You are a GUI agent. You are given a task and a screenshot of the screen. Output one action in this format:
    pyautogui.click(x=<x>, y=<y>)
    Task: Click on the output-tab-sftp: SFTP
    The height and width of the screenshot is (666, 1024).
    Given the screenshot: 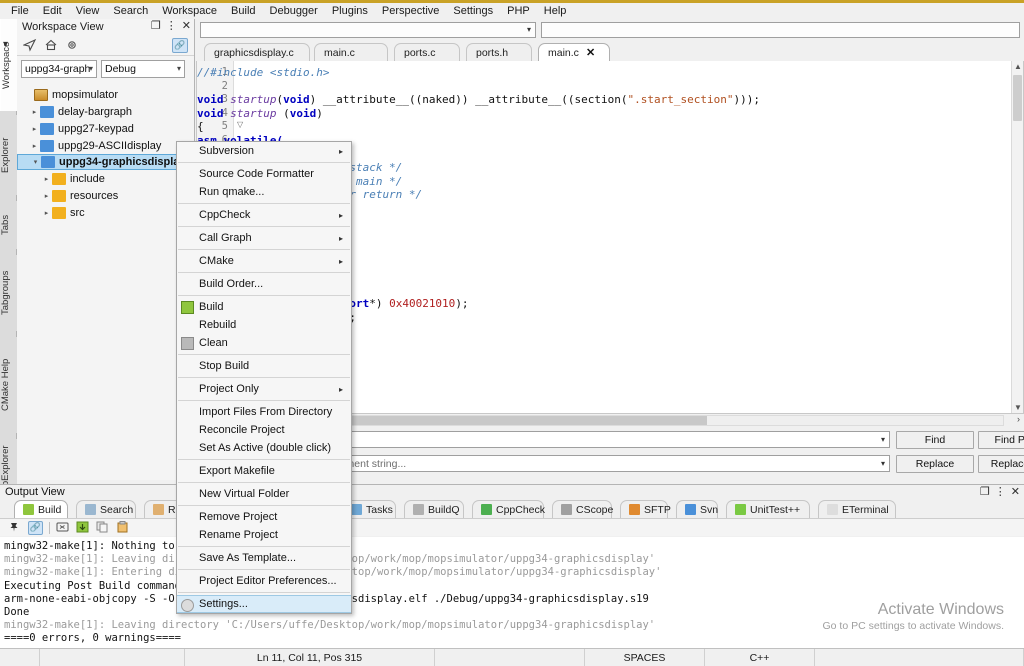 What is the action you would take?
    pyautogui.click(x=645, y=509)
    